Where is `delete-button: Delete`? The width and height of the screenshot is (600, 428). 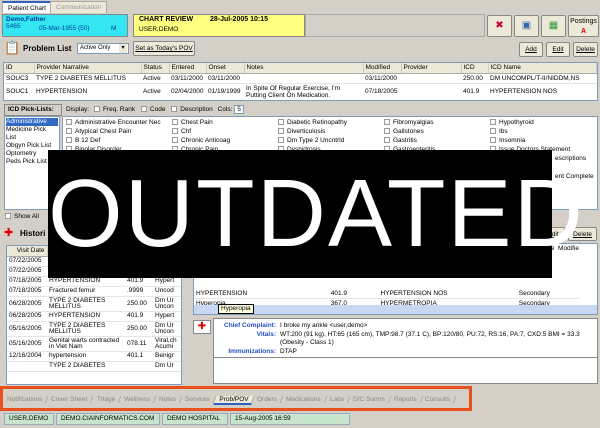
delete-button: Delete is located at coordinates (585, 49).